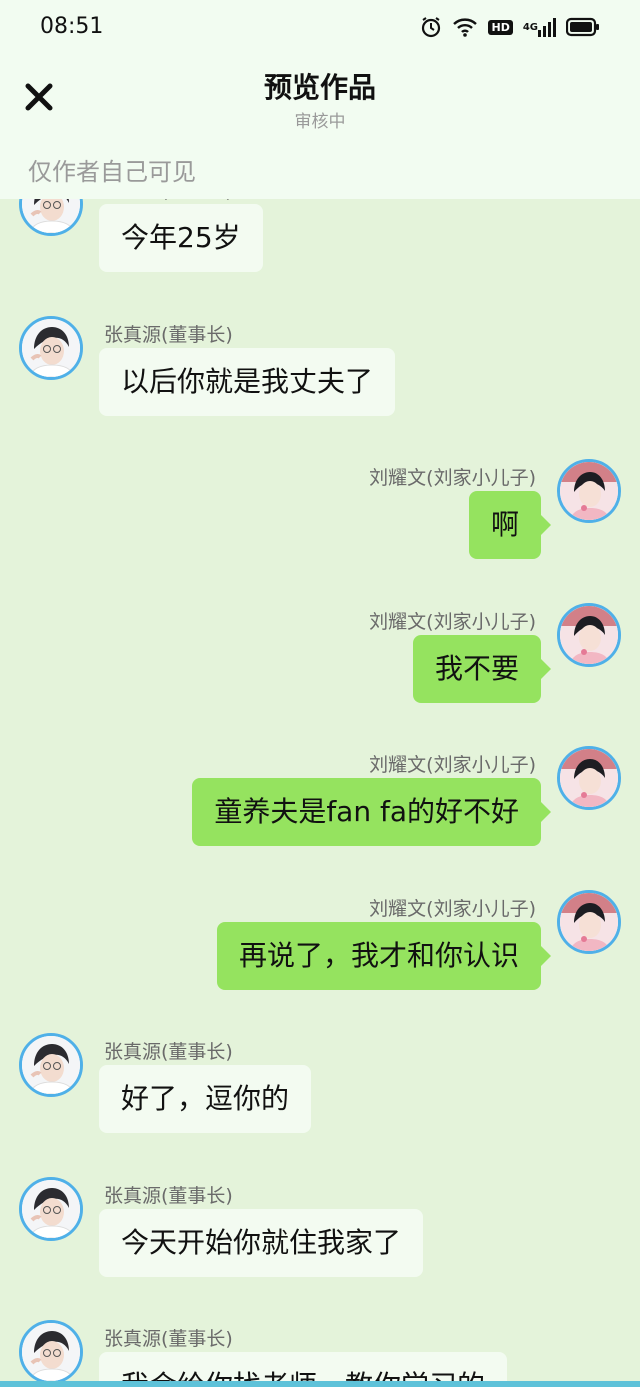 The height and width of the screenshot is (1387, 640). I want to click on message-bubble: 我不要, so click(482, 669).